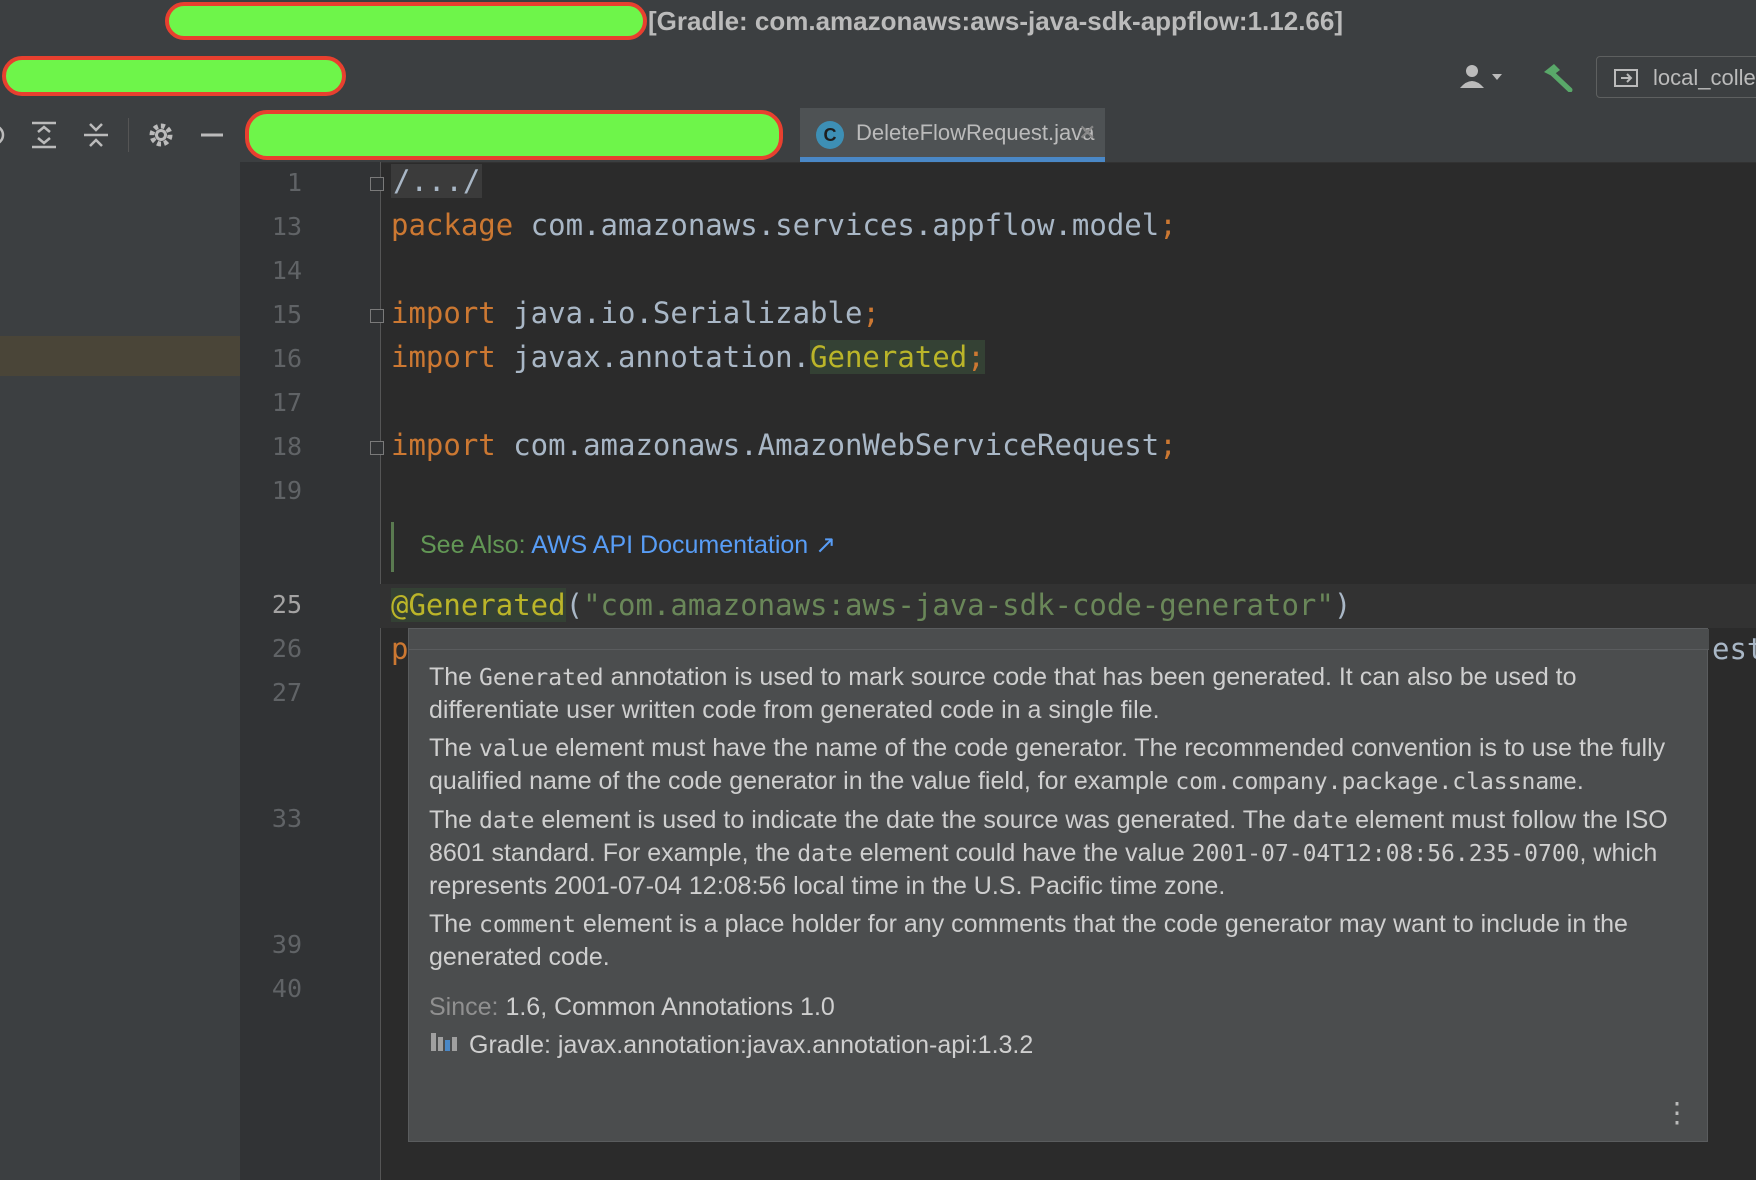 The image size is (1756, 1180). I want to click on run-config-label: local_colle, so click(1704, 77).